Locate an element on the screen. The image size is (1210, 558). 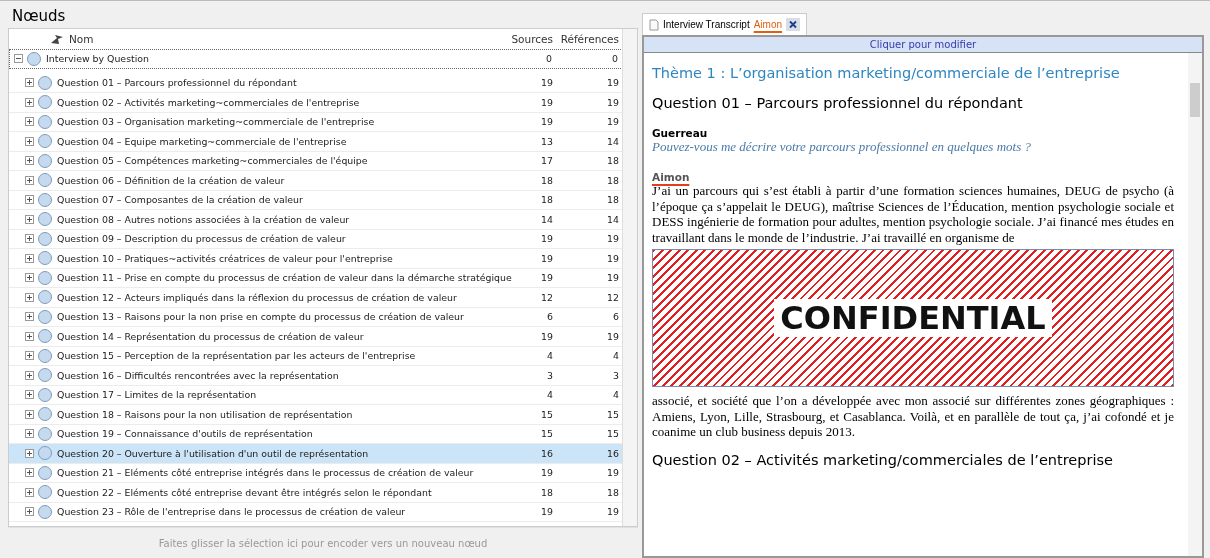
references-count: 0 is located at coordinates (615, 59).